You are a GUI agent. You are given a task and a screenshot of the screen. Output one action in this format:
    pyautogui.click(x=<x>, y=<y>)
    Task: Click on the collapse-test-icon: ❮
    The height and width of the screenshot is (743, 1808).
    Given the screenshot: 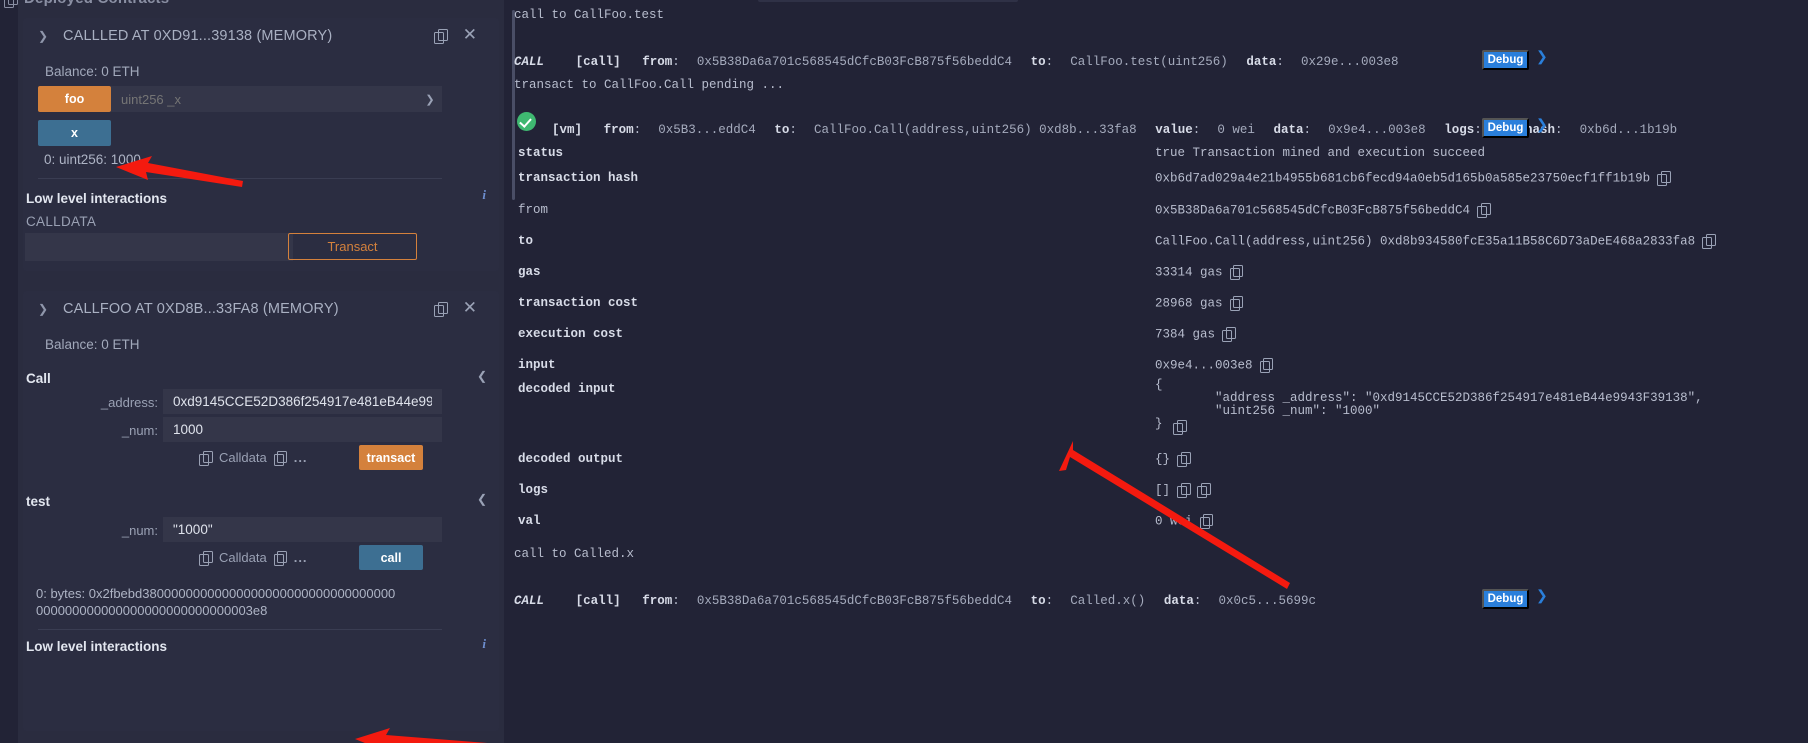 What is the action you would take?
    pyautogui.click(x=482, y=499)
    